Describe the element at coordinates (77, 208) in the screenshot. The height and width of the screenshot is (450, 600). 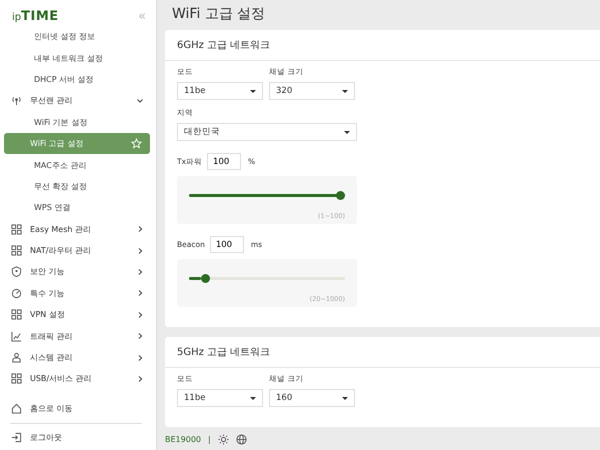
I see `sidebar-item: WPS 연결` at that location.